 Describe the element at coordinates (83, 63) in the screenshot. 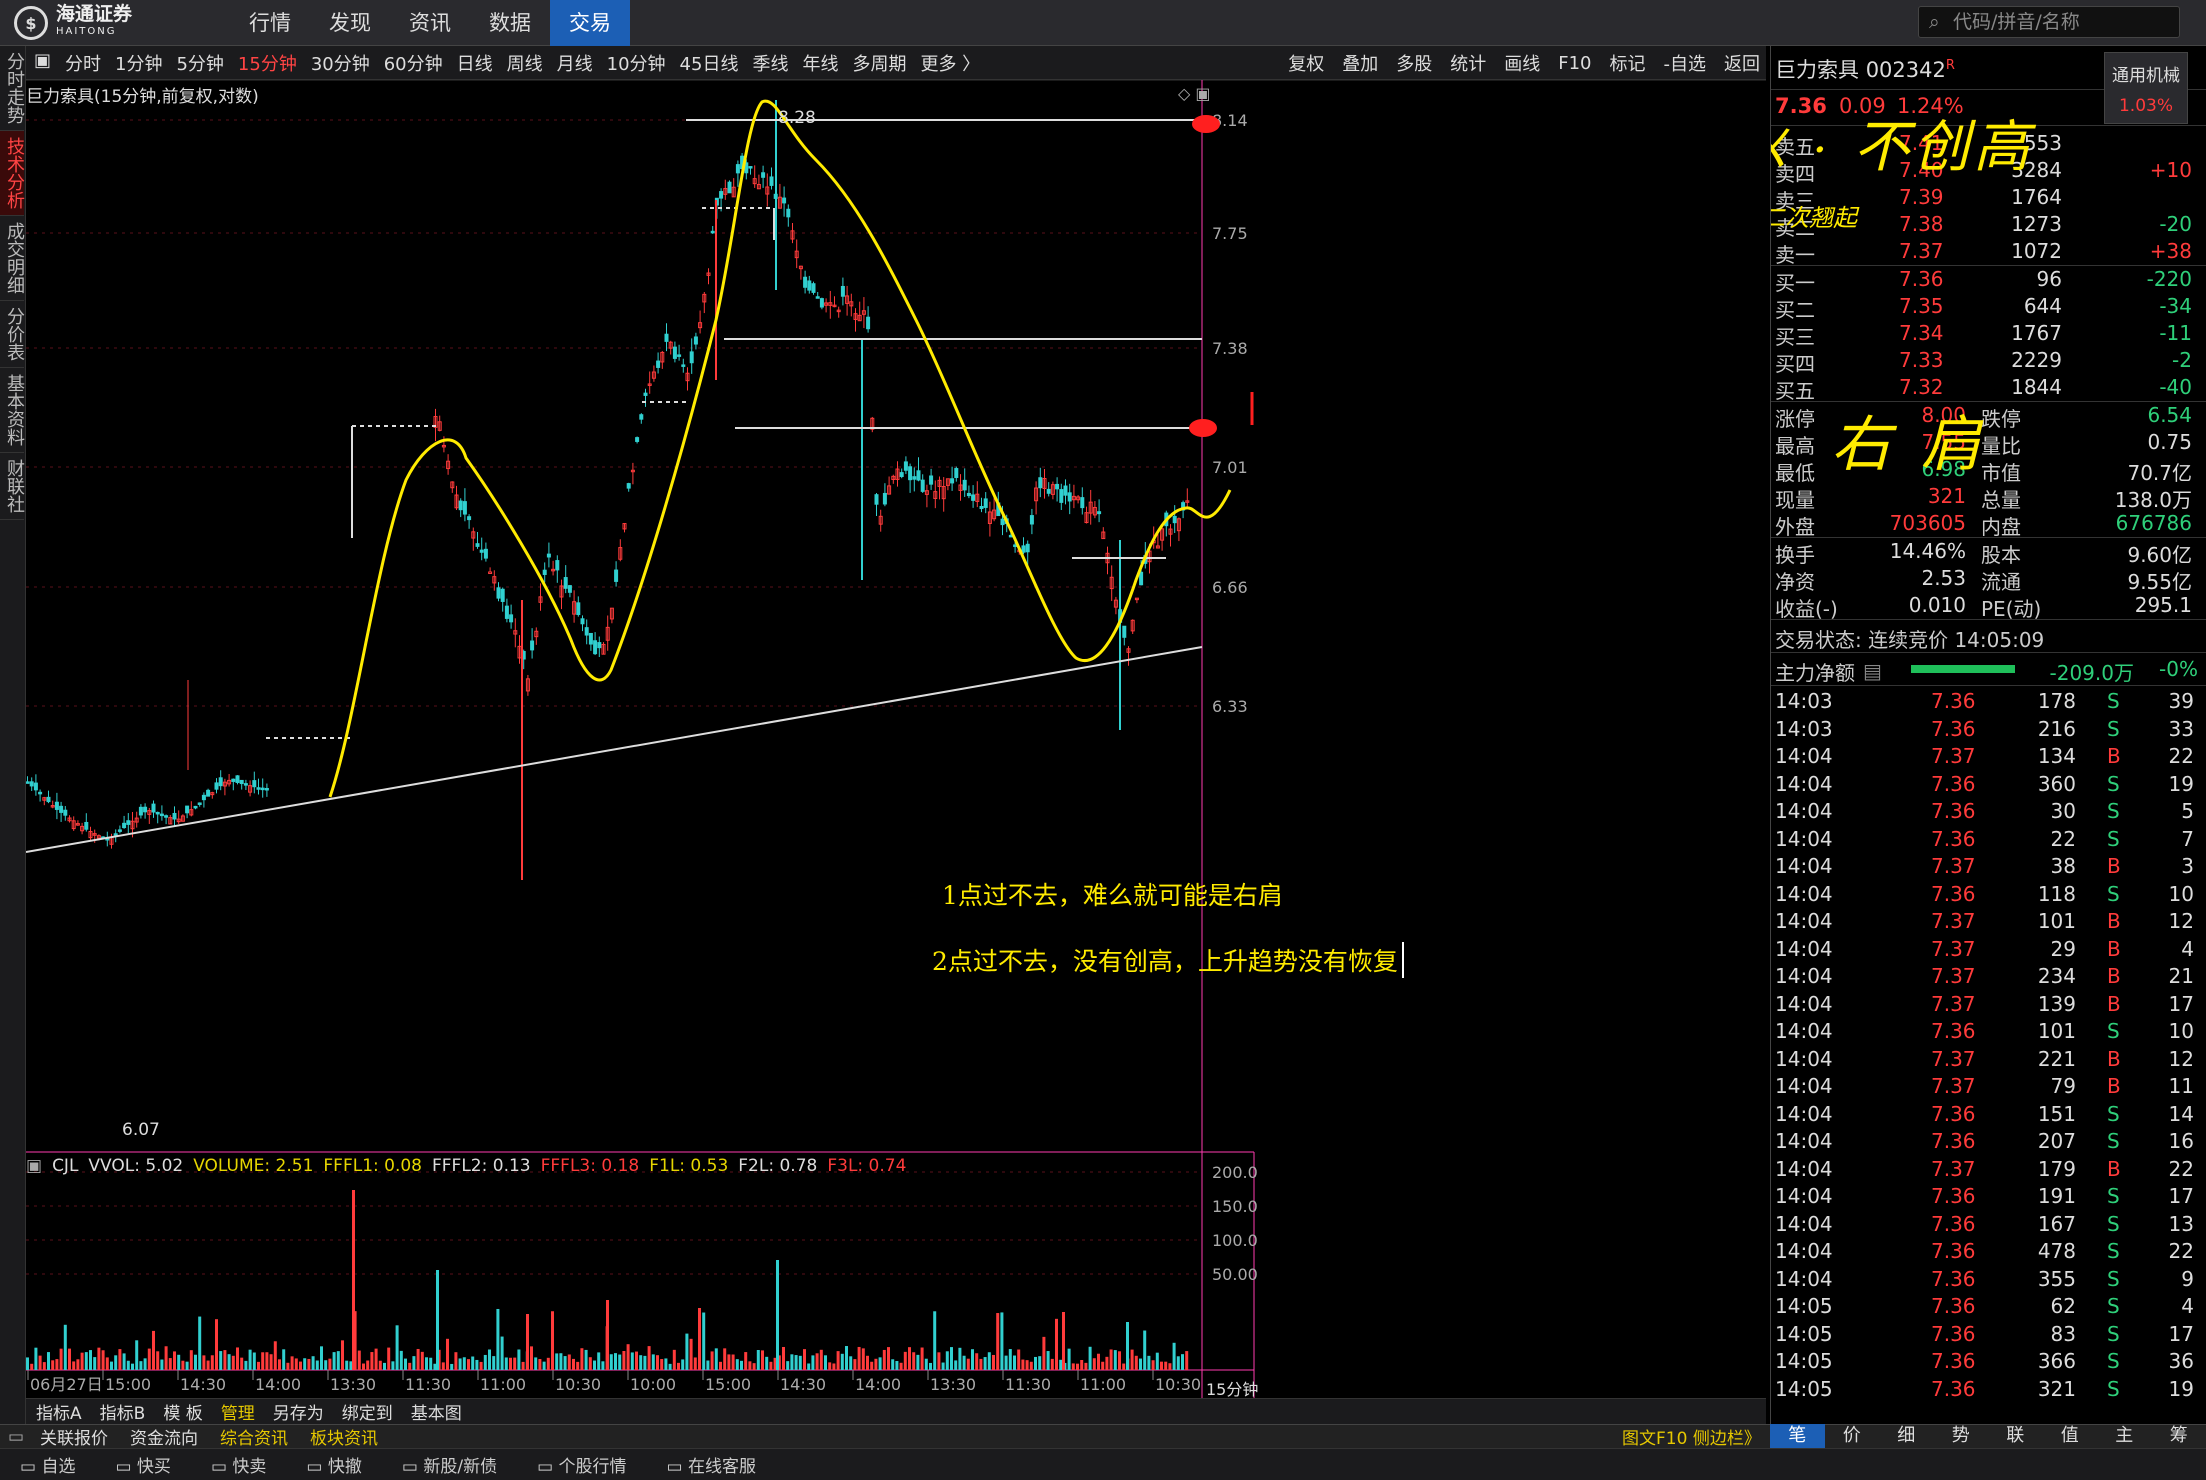

I see `period-button: 分时` at that location.